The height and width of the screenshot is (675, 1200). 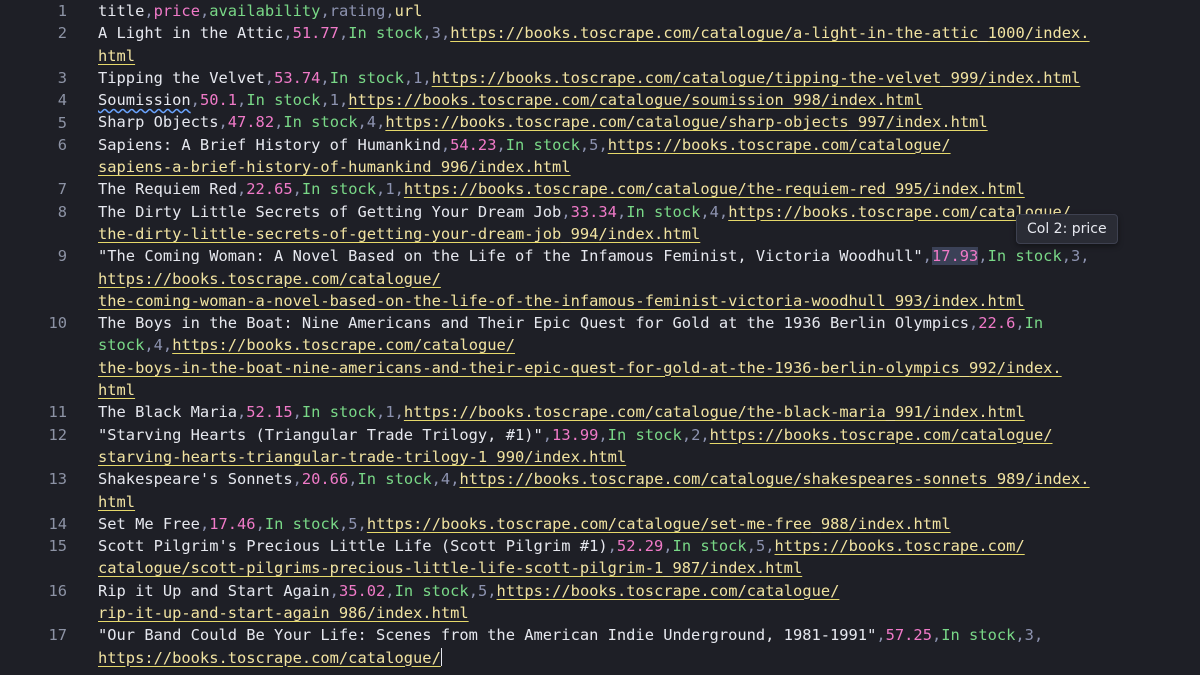 I want to click on csv-token: 22.6, so click(x=997, y=323).